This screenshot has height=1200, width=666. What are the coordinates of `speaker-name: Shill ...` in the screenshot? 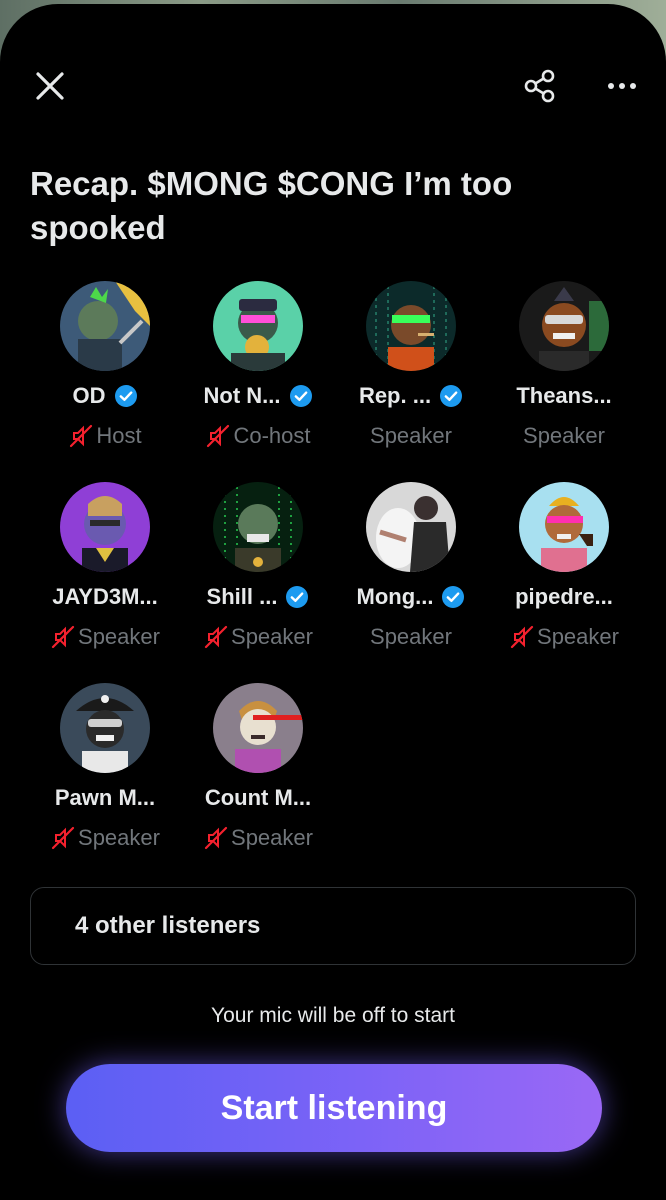 It's located at (242, 596).